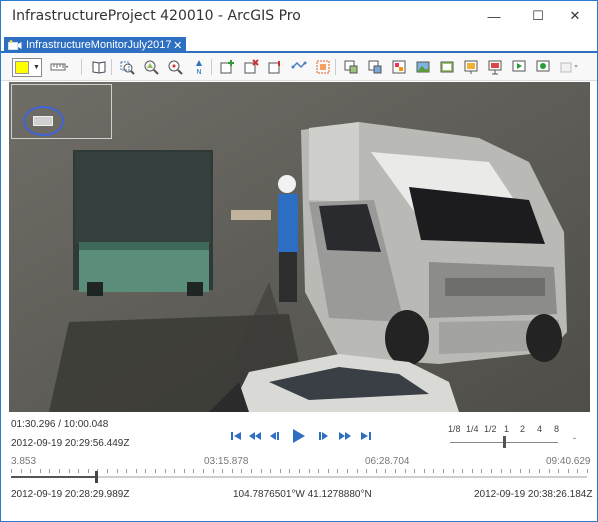  I want to click on play-button, so click(299, 436).